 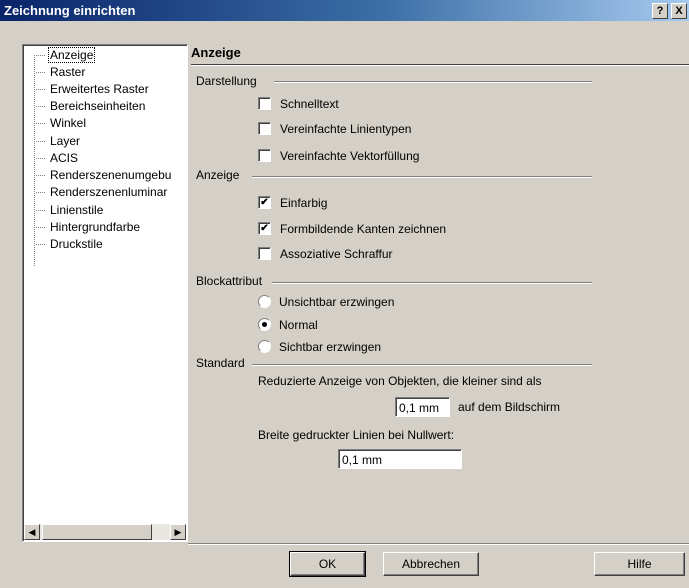 What do you see at coordinates (432, 283) in the screenshot?
I see `group-blockattribut-line` at bounding box center [432, 283].